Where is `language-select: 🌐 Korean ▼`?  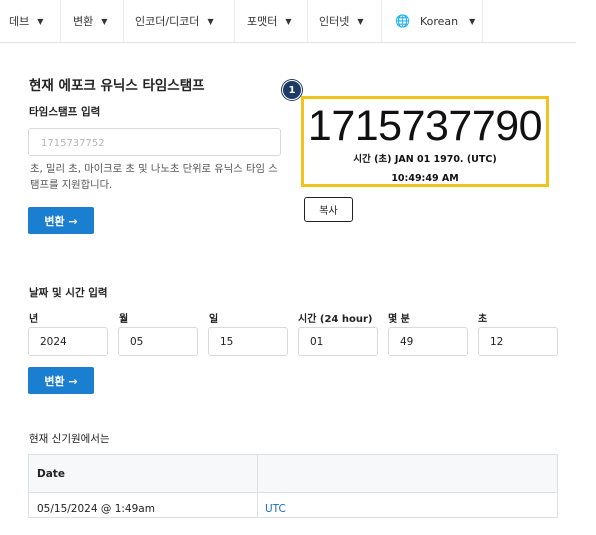 language-select: 🌐 Korean ▼ is located at coordinates (432, 21).